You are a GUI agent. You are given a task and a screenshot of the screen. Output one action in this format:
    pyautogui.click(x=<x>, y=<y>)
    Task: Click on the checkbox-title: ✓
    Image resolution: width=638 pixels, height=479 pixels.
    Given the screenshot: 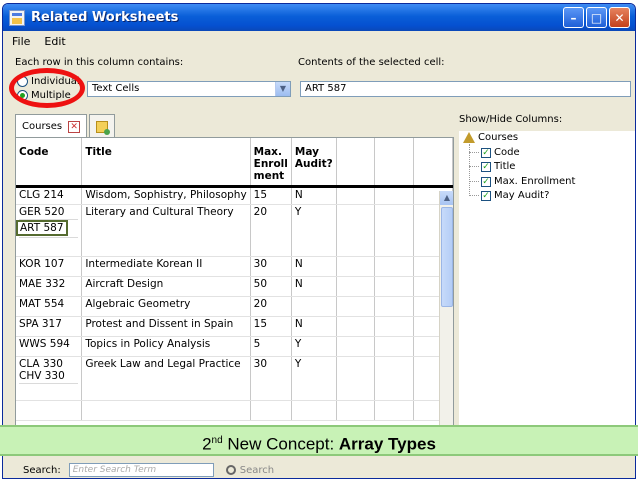 What is the action you would take?
    pyautogui.click(x=486, y=166)
    